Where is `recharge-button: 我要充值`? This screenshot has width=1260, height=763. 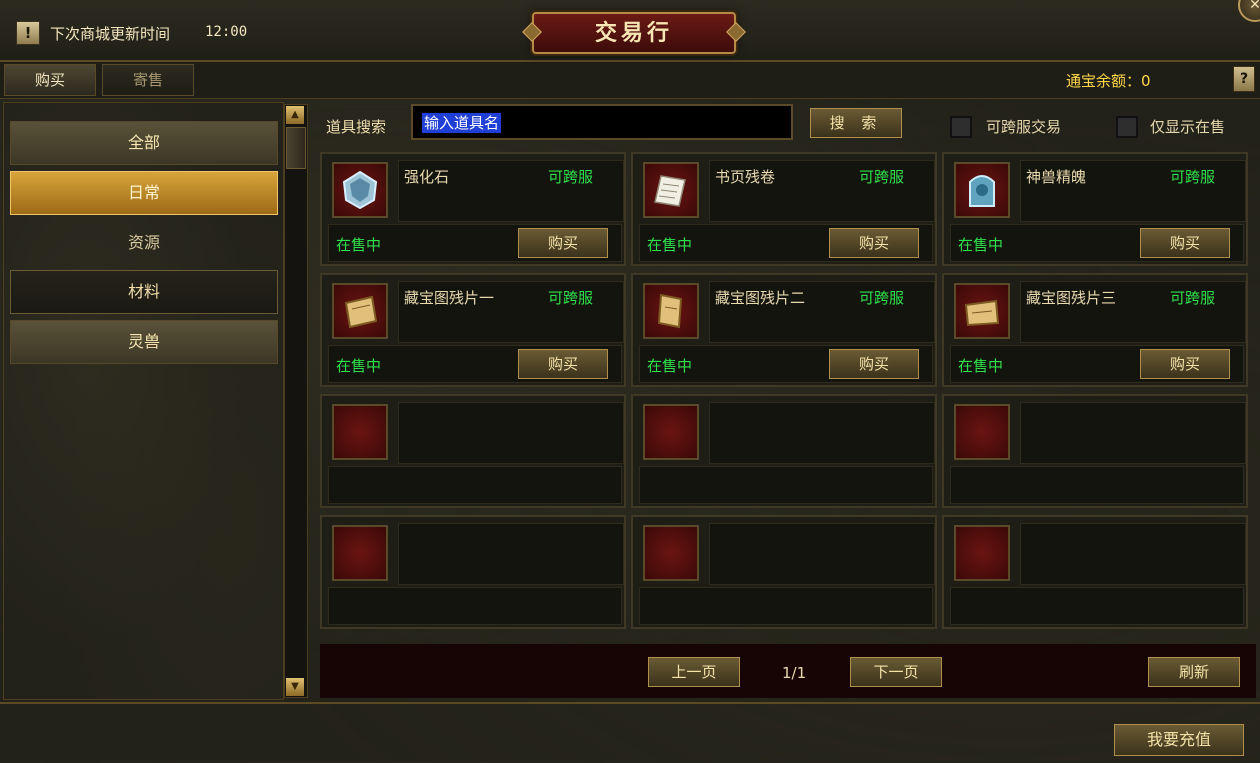
recharge-button: 我要充值 is located at coordinates (1179, 740).